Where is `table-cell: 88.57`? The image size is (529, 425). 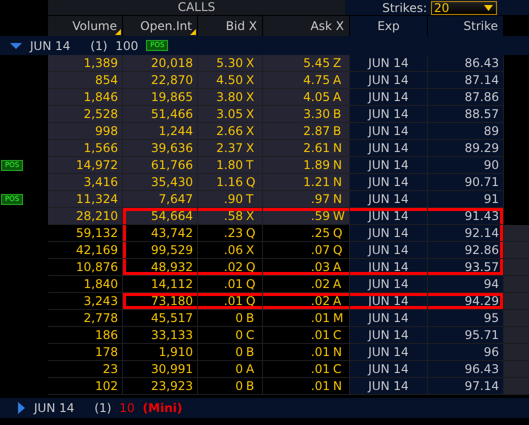
table-cell: 88.57 is located at coordinates (466, 114).